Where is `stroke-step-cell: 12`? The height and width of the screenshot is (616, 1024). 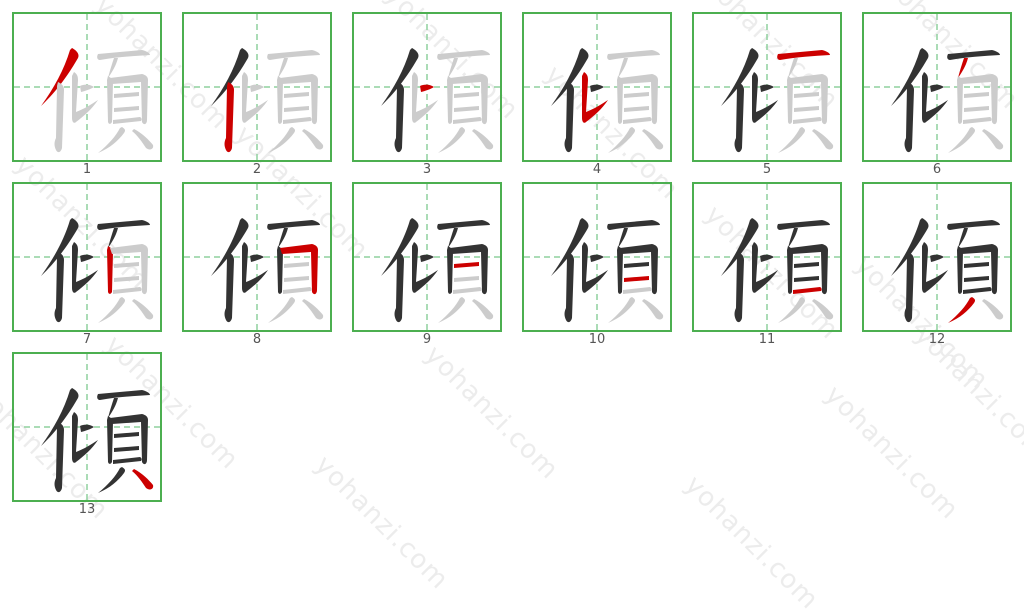
stroke-step-cell: 12 is located at coordinates (937, 264).